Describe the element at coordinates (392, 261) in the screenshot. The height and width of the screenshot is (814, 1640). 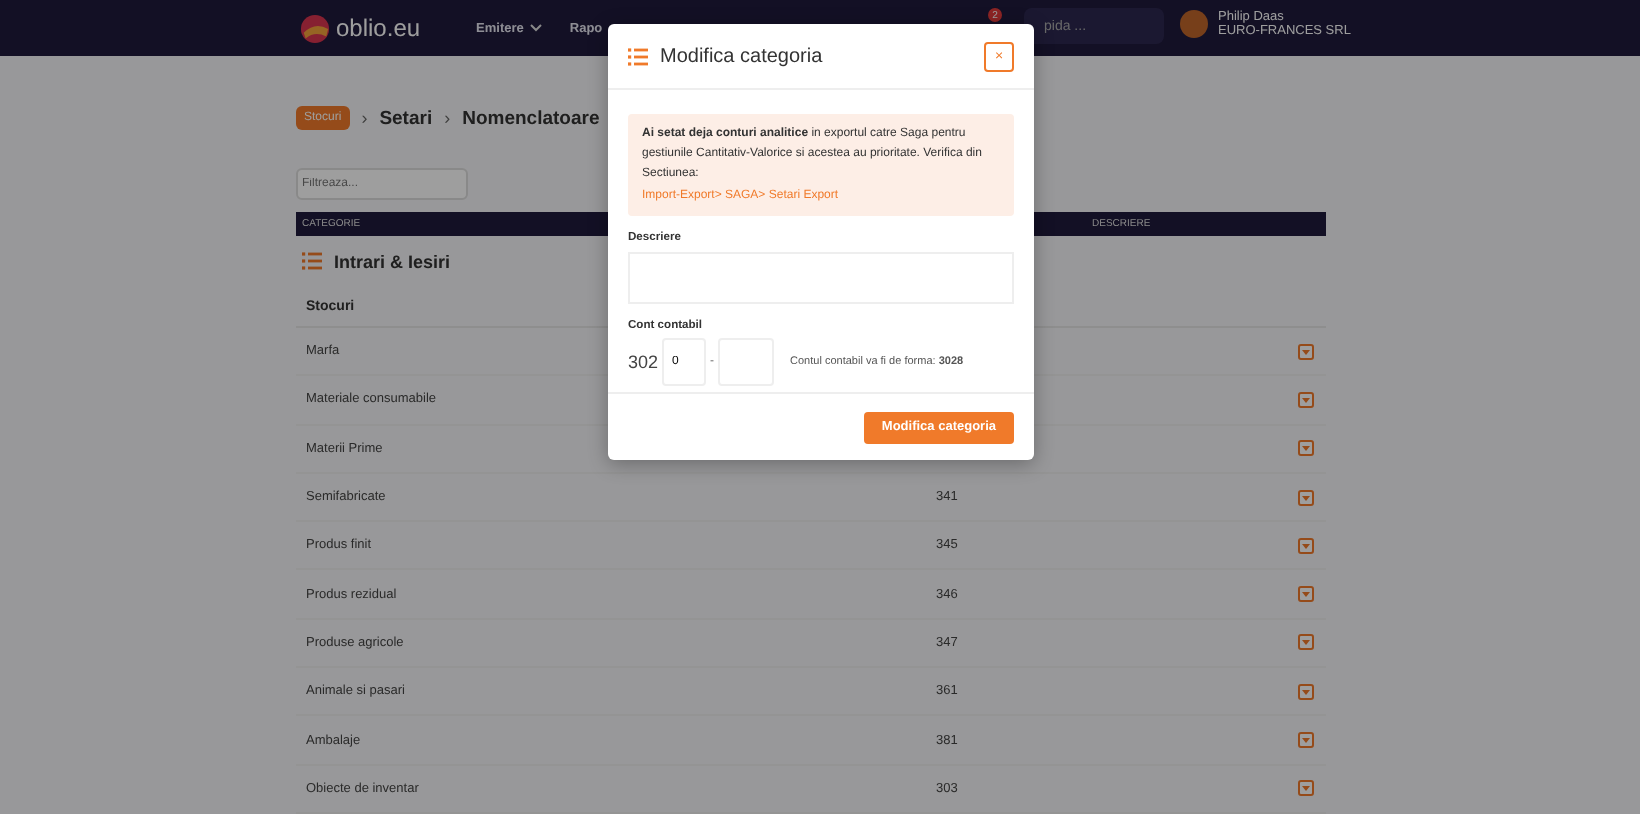
I see `section-title: Intrari & Iesiri` at that location.